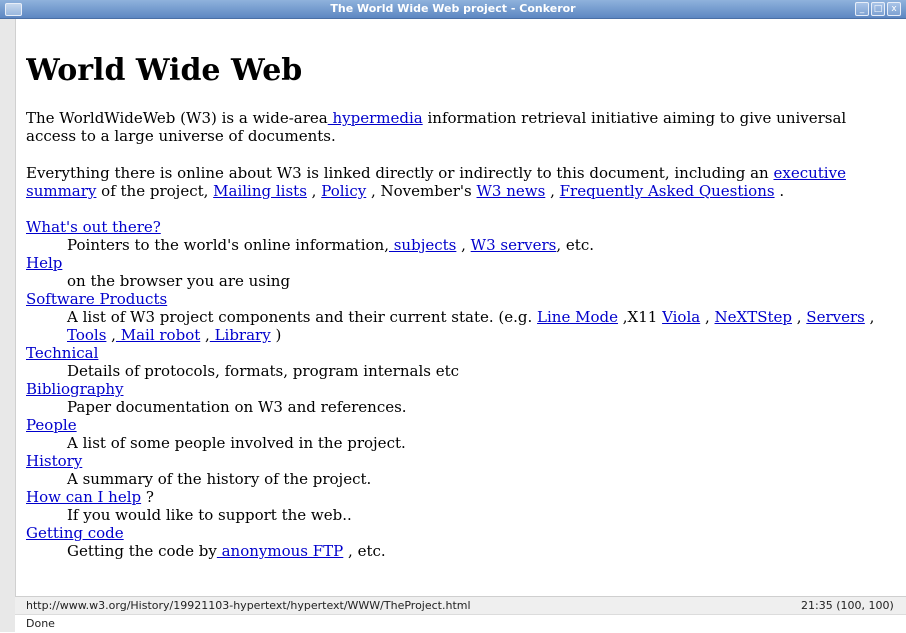  I want to click on page-heading: World Wide Web, so click(164, 70).